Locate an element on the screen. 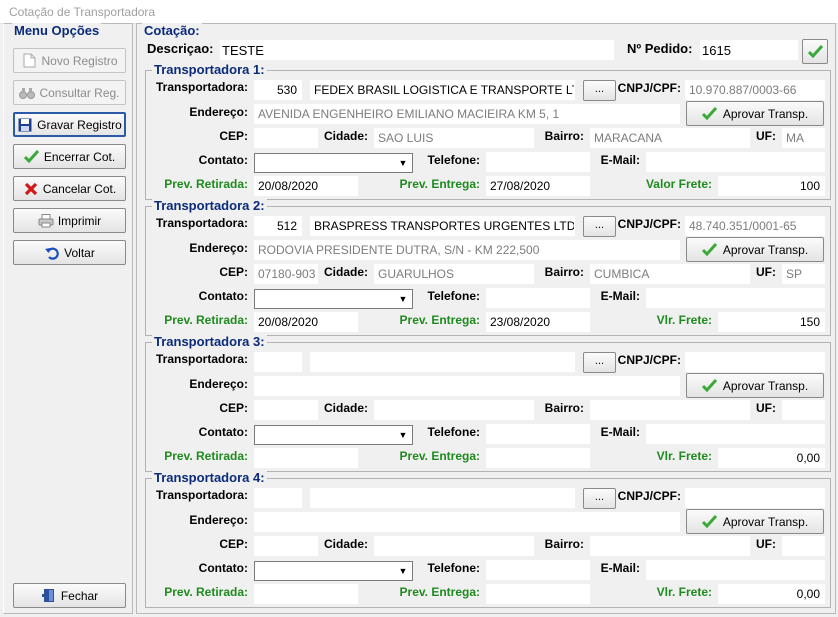  prev-entrega-input: 27/08/2020 is located at coordinates (538, 186).